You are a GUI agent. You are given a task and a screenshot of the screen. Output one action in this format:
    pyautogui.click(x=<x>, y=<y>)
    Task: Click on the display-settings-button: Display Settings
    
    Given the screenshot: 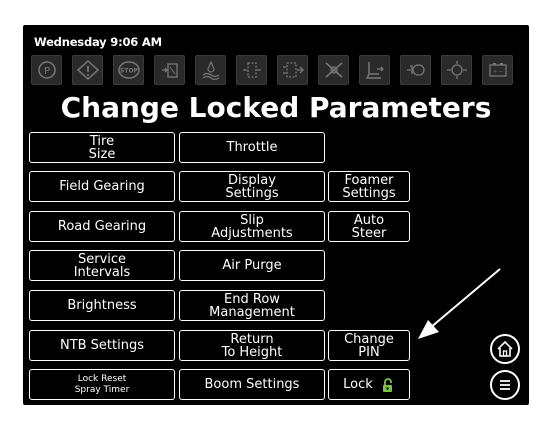 What is the action you would take?
    pyautogui.click(x=252, y=186)
    